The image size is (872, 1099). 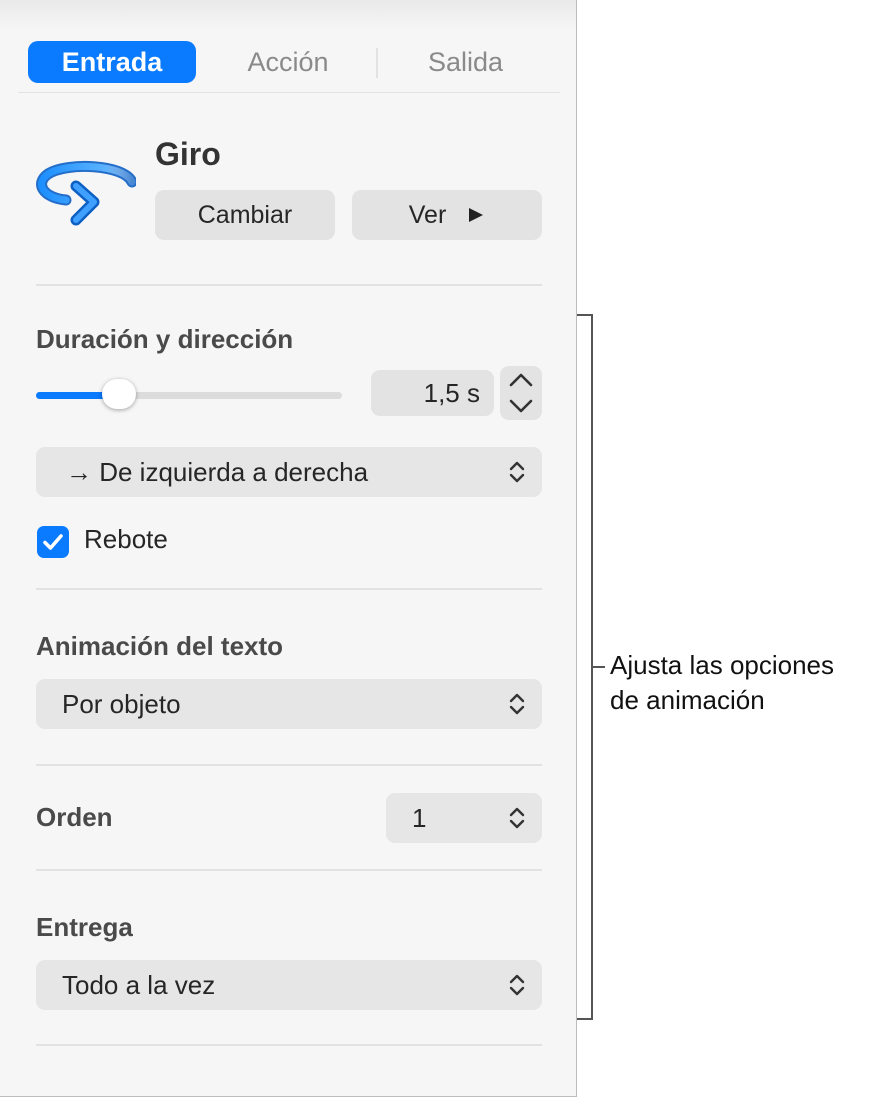 I want to click on callout-bracket, so click(x=585, y=667).